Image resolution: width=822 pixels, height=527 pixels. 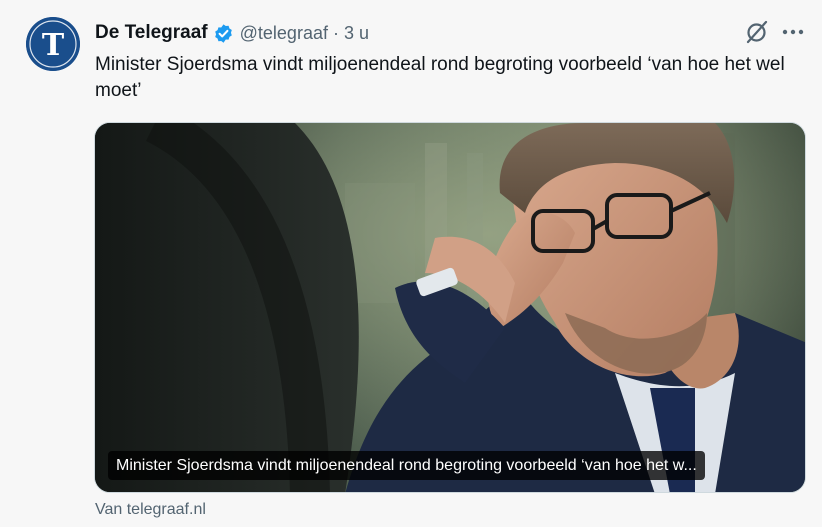 What do you see at coordinates (223, 33) in the screenshot?
I see `verified-badge-icon` at bounding box center [223, 33].